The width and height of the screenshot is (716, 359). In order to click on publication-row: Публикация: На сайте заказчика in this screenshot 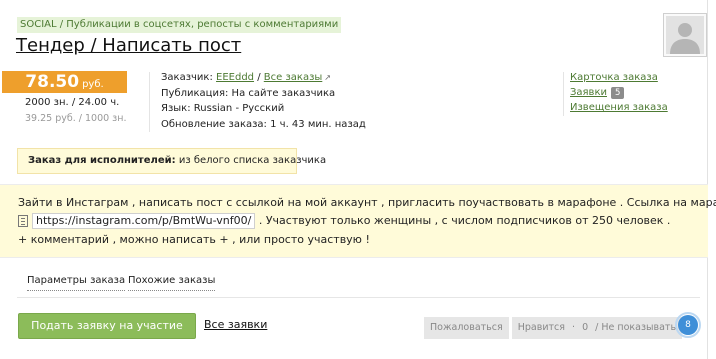, I will do `click(248, 93)`.